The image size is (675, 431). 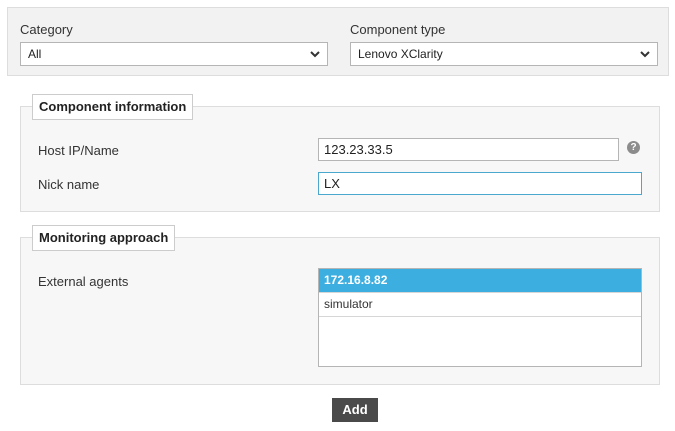 I want to click on agent-label: 172.16.8.82, so click(x=356, y=280).